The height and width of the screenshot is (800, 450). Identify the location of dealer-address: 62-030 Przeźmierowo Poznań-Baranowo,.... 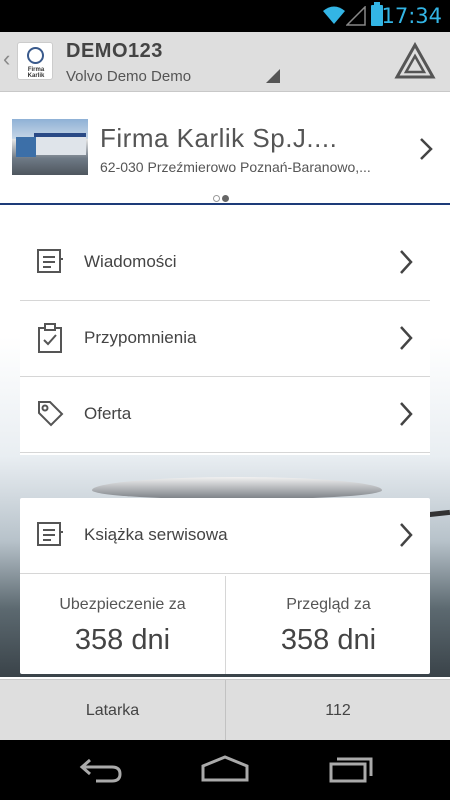
(235, 167).